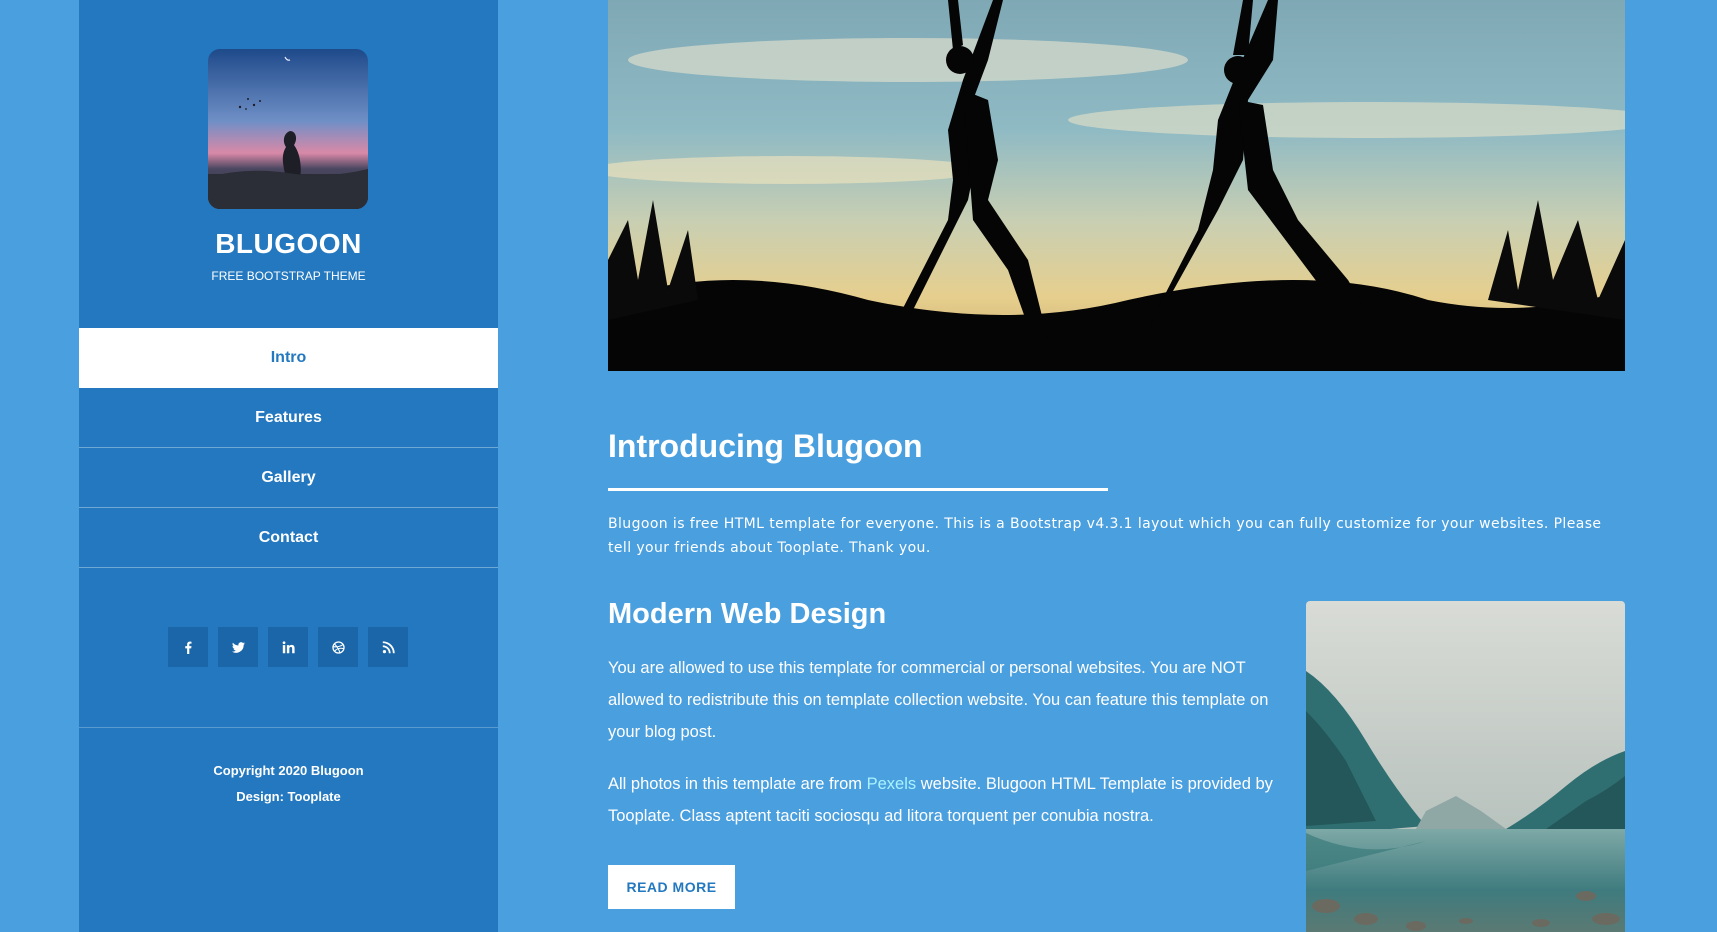 This screenshot has height=932, width=1717. What do you see at coordinates (288, 796) in the screenshot?
I see `design-credit: Design: Tooplate` at bounding box center [288, 796].